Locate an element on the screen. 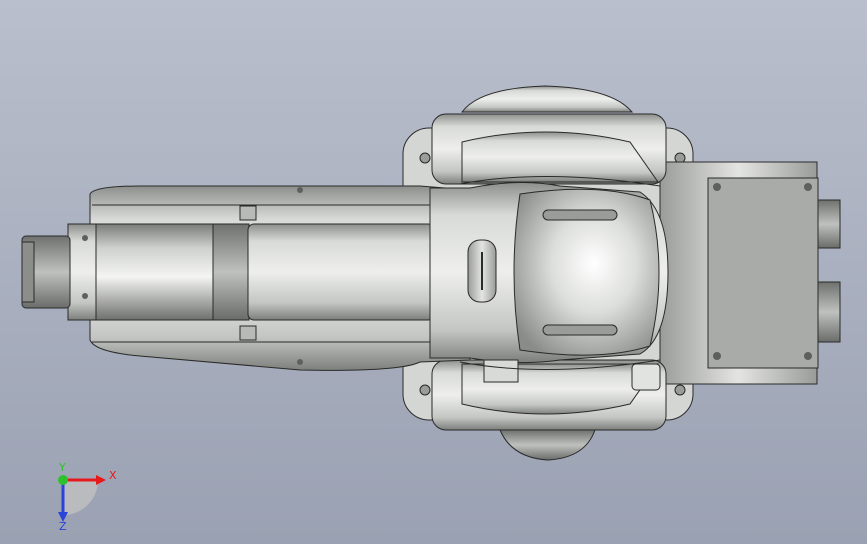  coordinate-triad: X Y Z is located at coordinates (87, 497).